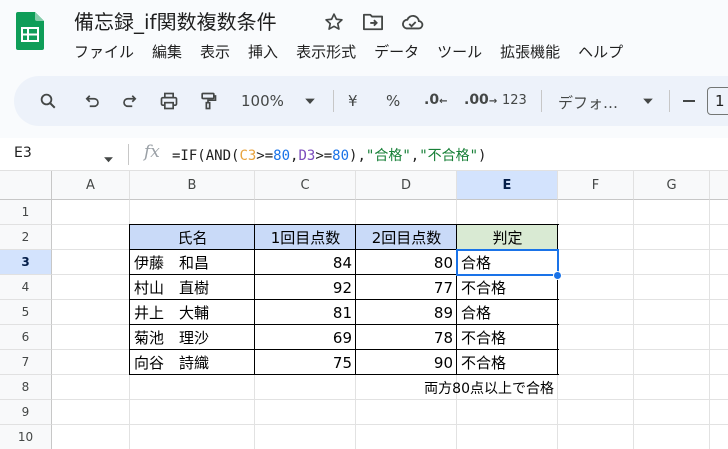  What do you see at coordinates (507, 262) in the screenshot?
I see `active-cell-outline` at bounding box center [507, 262].